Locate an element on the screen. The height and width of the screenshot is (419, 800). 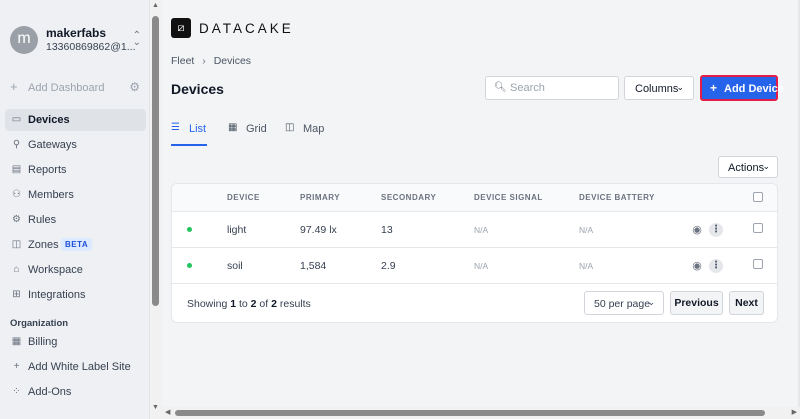
plus-icon: + is located at coordinates (16, 366).